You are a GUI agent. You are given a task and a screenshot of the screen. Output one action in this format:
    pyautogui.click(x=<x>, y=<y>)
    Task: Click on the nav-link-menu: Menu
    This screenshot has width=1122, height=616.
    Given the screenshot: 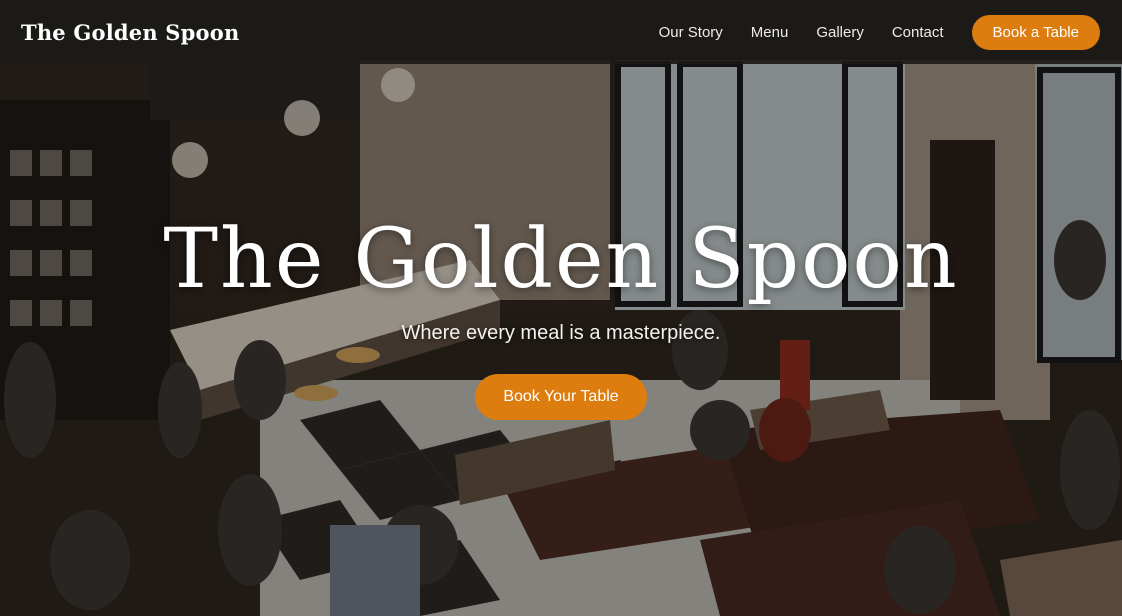 What is the action you would take?
    pyautogui.click(x=770, y=32)
    